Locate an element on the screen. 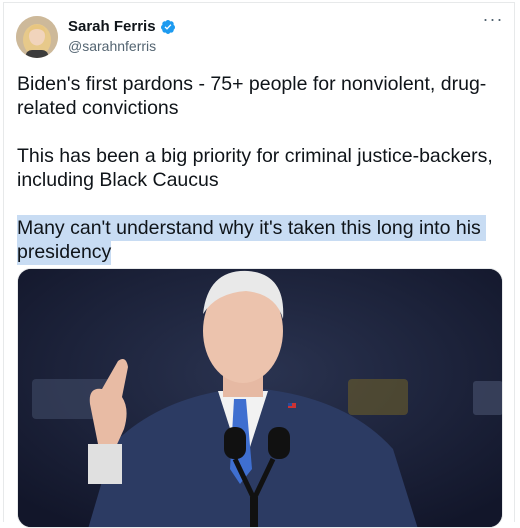  profile-photo-icon is located at coordinates (37, 37).